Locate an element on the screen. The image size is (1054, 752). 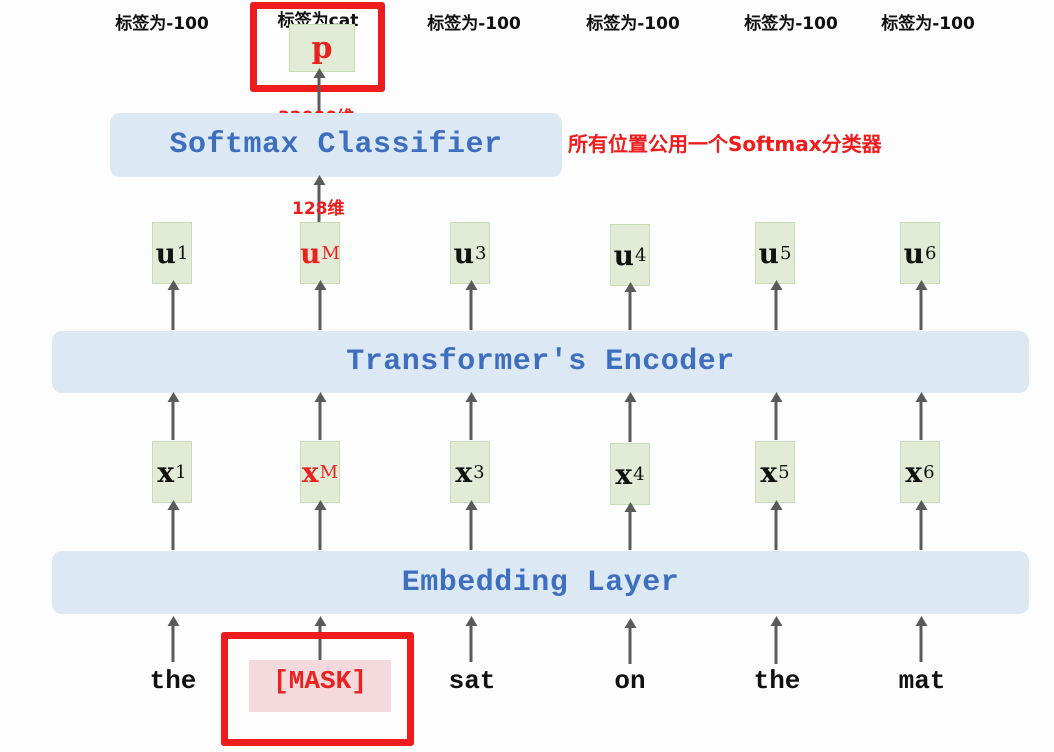
arrow-x4-to-encoder is located at coordinates (630, 421).